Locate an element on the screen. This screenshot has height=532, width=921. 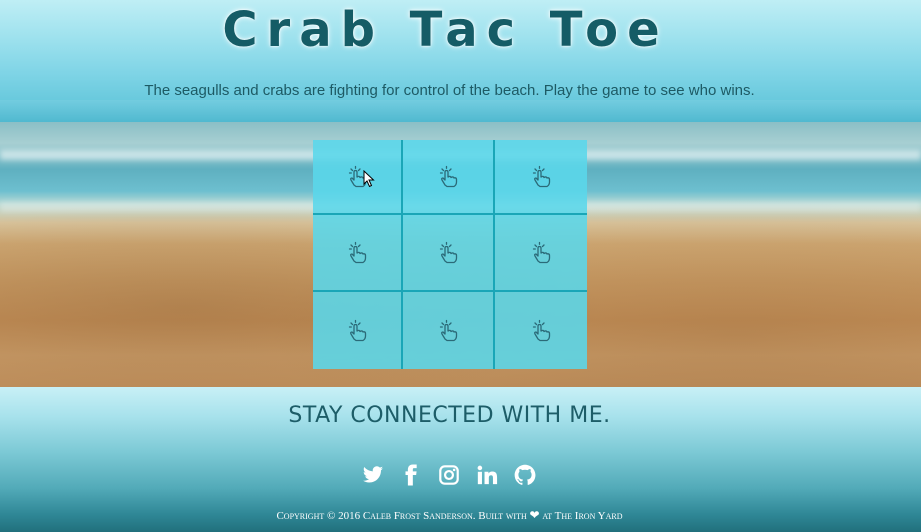
social-links is located at coordinates (449, 475).